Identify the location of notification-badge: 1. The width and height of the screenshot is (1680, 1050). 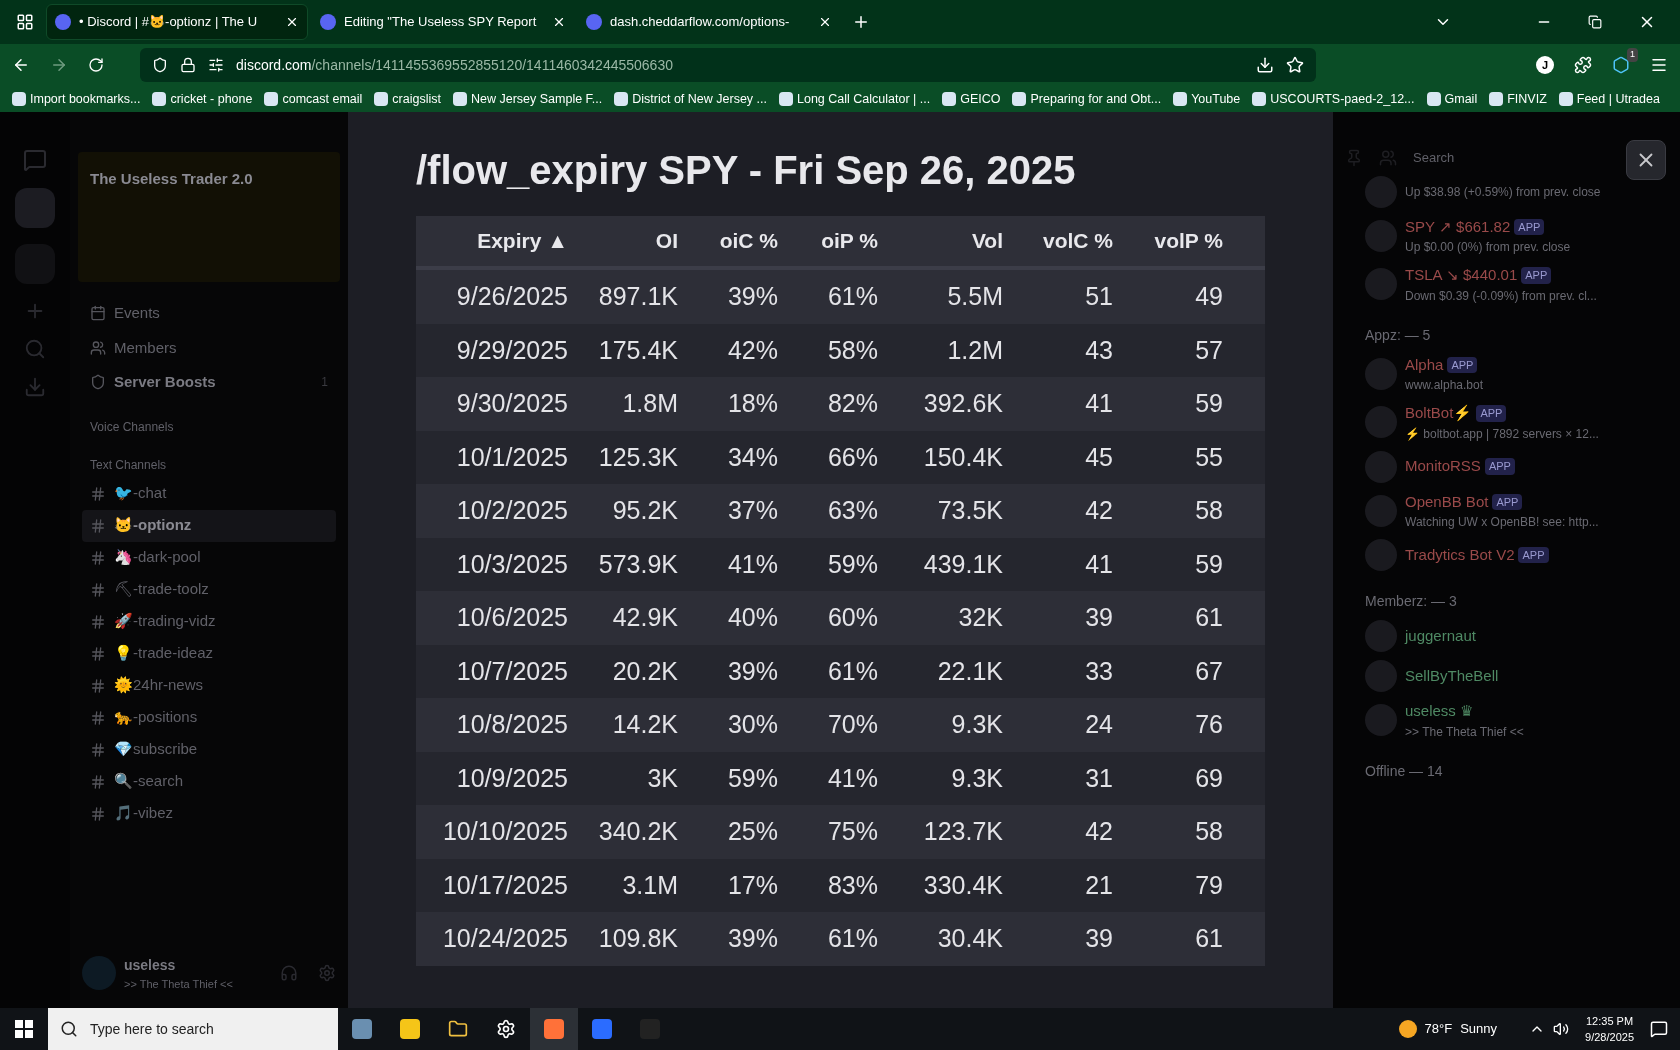
(1632, 55).